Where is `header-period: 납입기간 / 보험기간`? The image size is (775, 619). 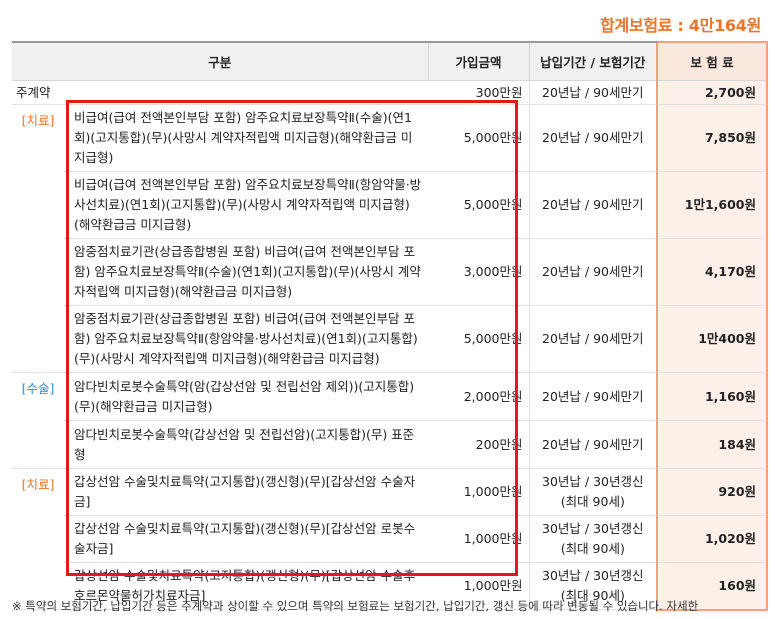
header-period: 납입기간 / 보험기간 is located at coordinates (593, 61).